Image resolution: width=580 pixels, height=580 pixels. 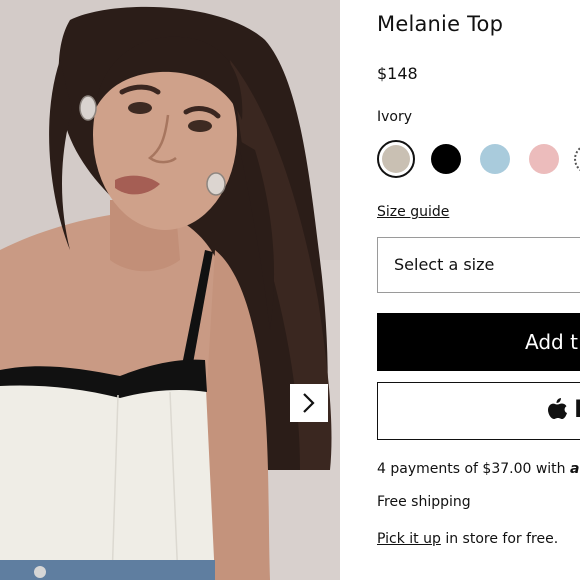 I want to click on installments-text: 4 payments of $37.00 with af, so click(x=478, y=469).